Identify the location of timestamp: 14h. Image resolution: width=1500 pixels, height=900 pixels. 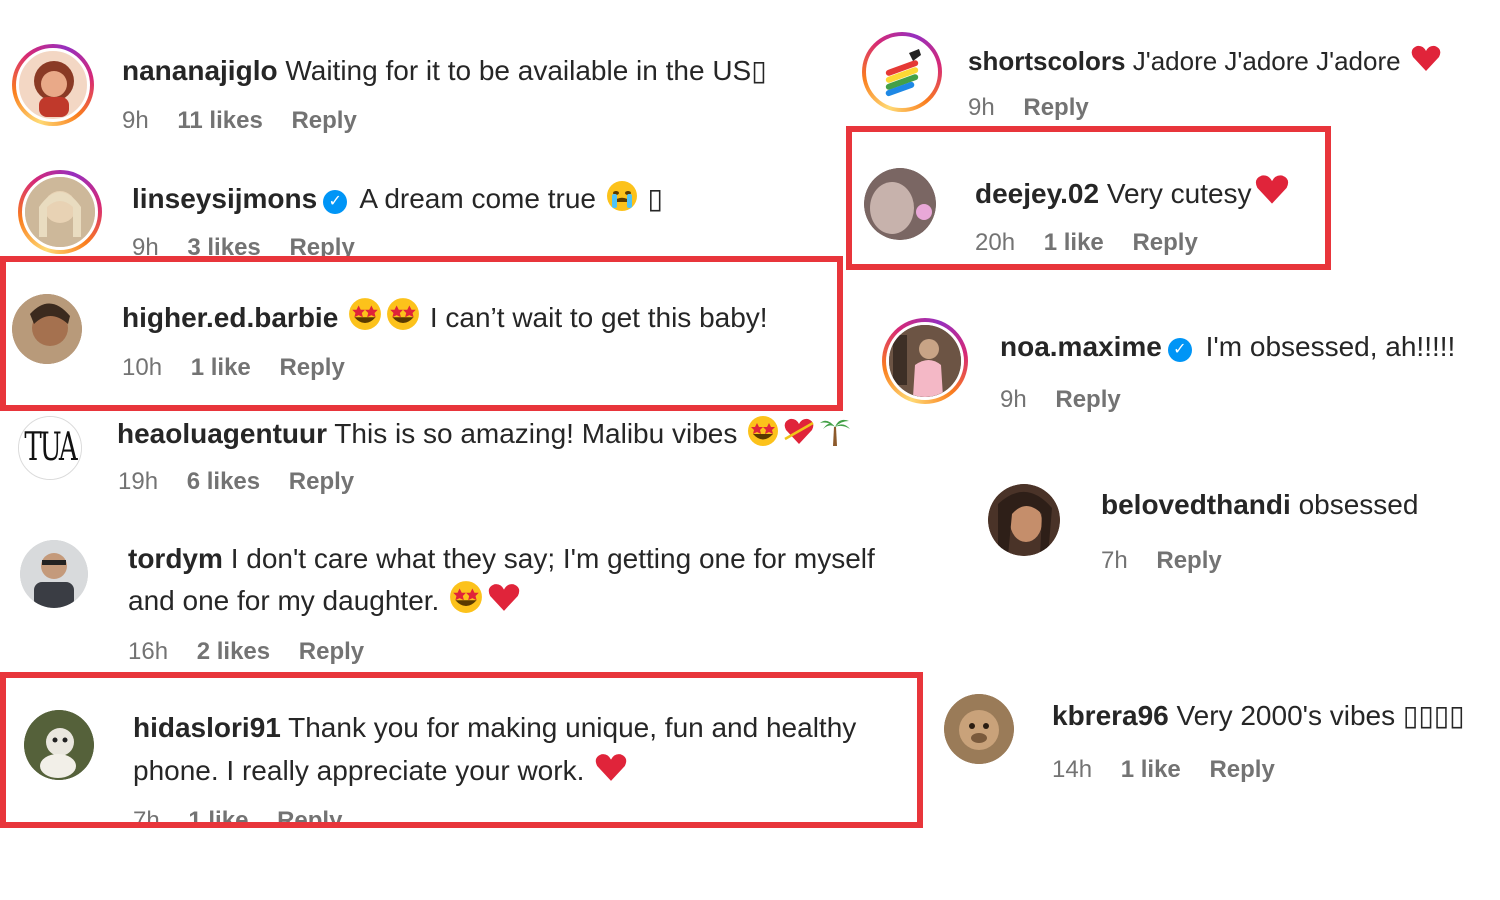
(1072, 769).